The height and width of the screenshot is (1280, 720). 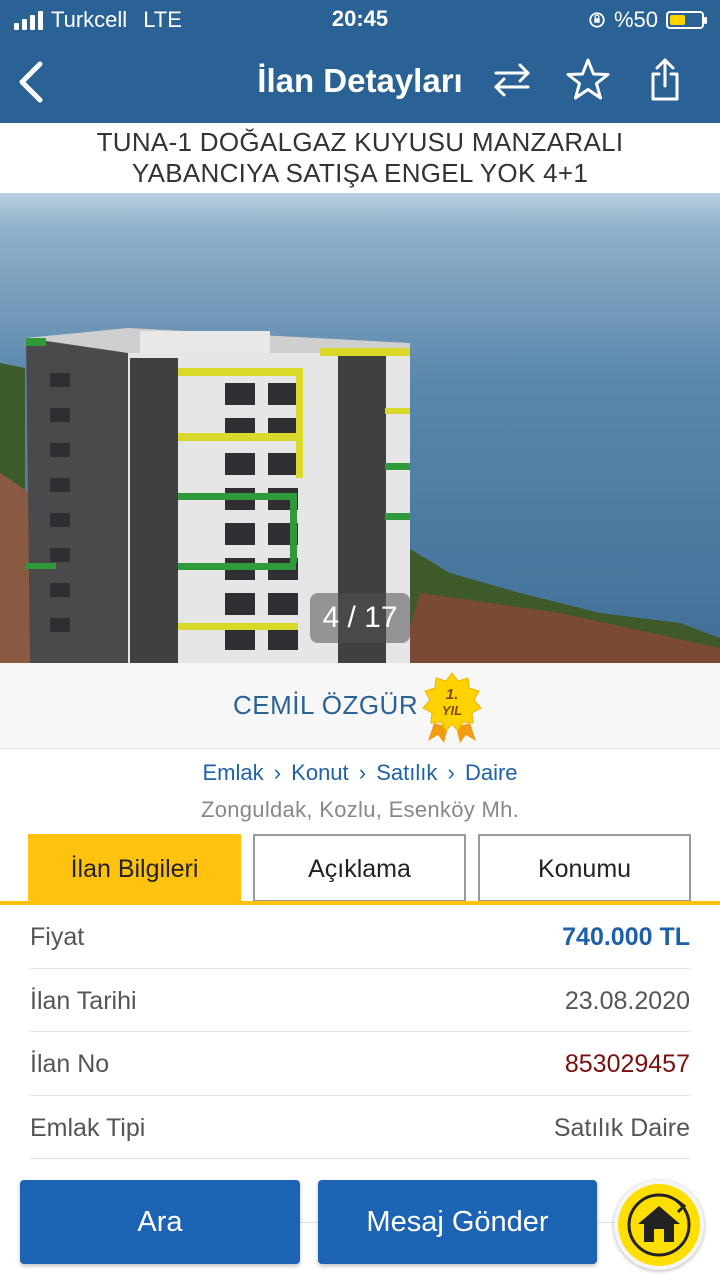 What do you see at coordinates (360, 1127) in the screenshot?
I see `detail-row-property-type: Emlak Tipi Satılık Daire` at bounding box center [360, 1127].